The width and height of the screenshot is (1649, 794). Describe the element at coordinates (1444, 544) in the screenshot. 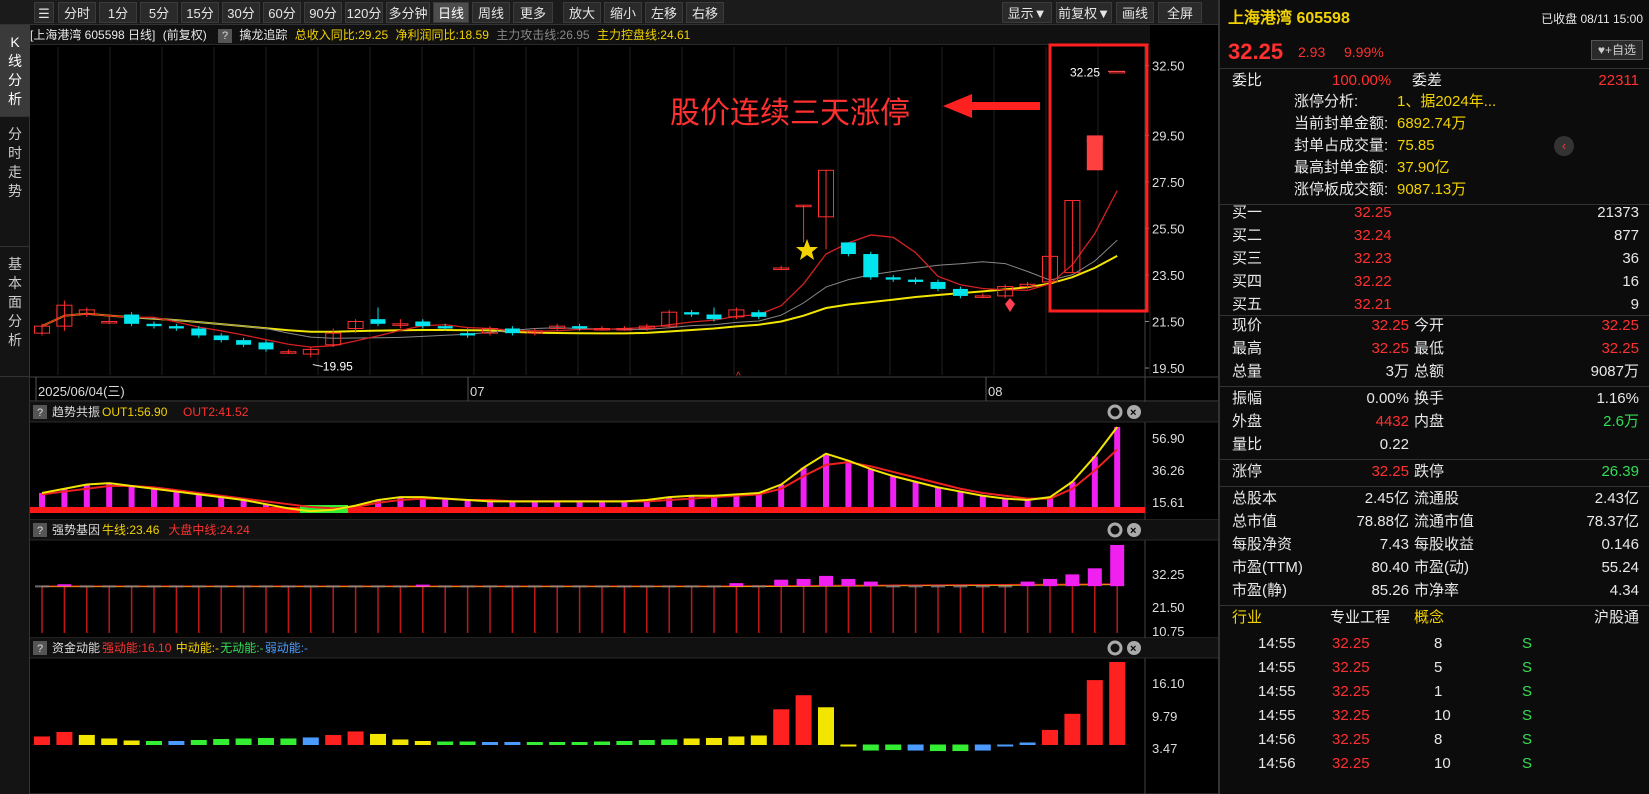

I see `stat-label: 每股收益` at that location.